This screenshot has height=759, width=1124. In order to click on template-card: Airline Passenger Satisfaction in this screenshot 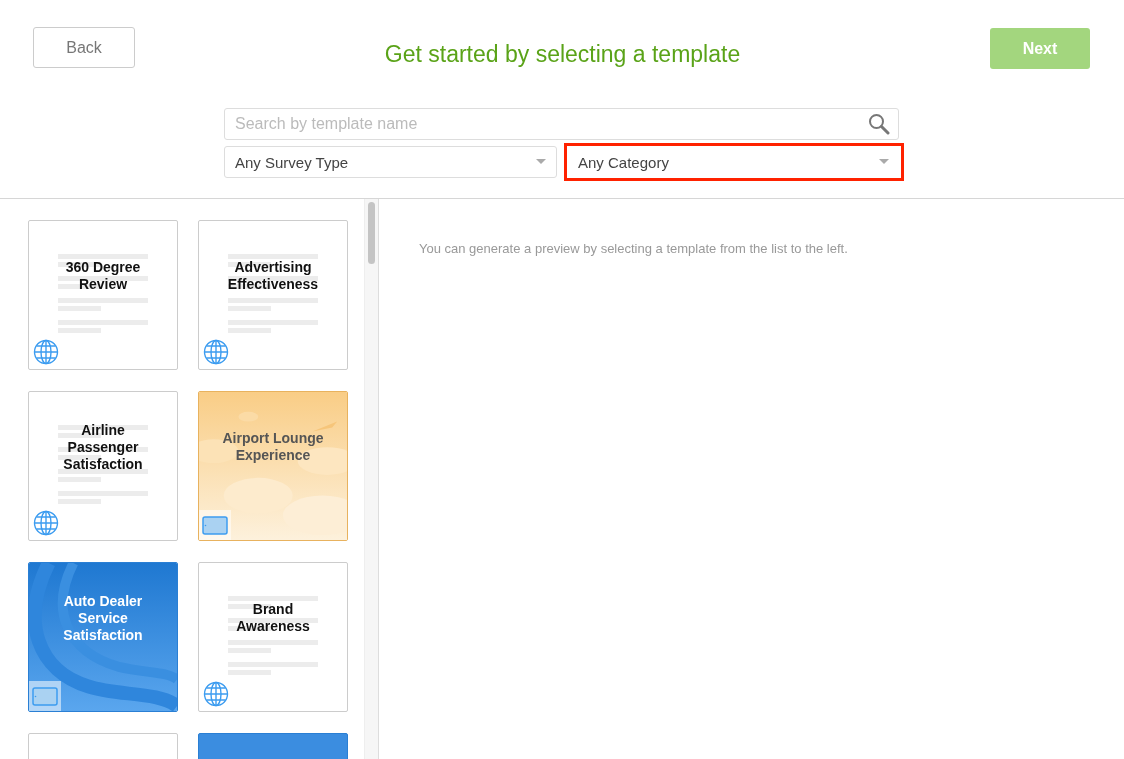, I will do `click(103, 466)`.